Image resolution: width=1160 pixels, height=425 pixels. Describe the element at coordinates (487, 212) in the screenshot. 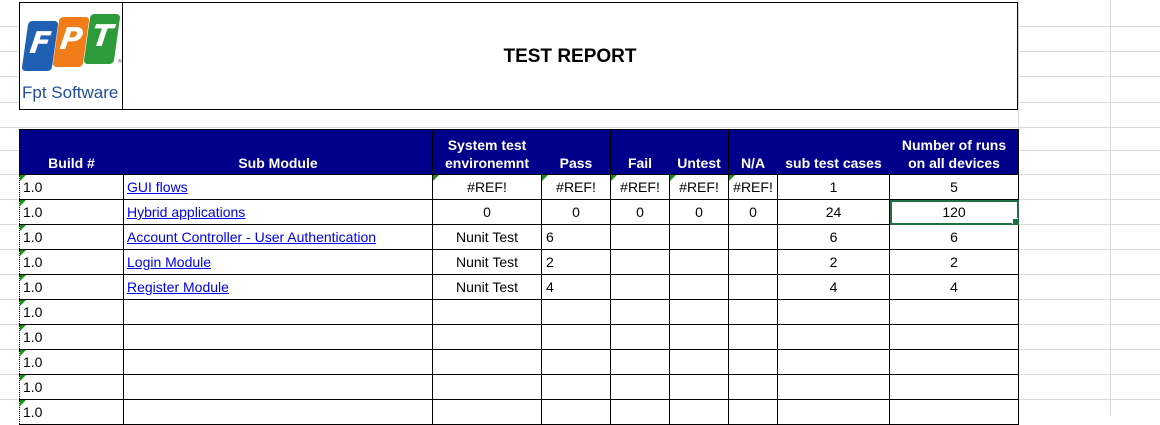

I see `environment-cell: 0` at that location.